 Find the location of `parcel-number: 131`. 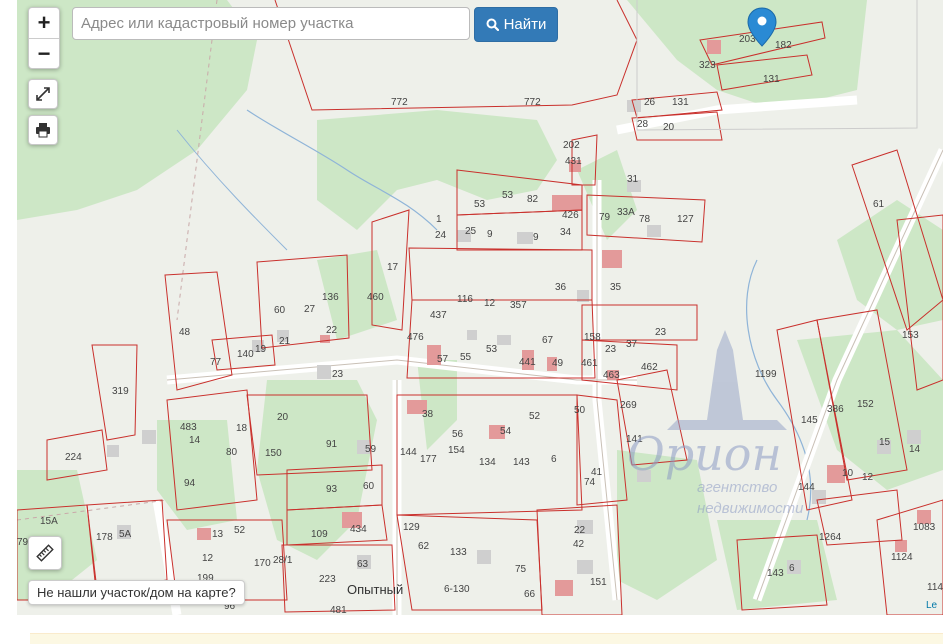

parcel-number: 131 is located at coordinates (771, 79).